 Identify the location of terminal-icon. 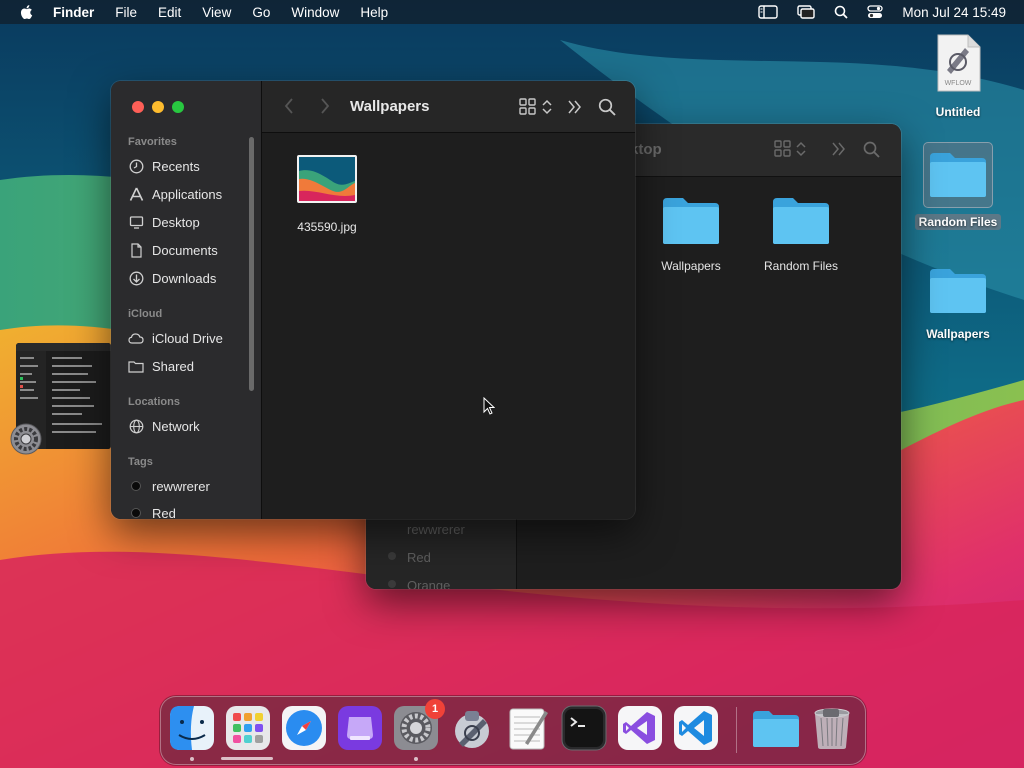
(584, 728).